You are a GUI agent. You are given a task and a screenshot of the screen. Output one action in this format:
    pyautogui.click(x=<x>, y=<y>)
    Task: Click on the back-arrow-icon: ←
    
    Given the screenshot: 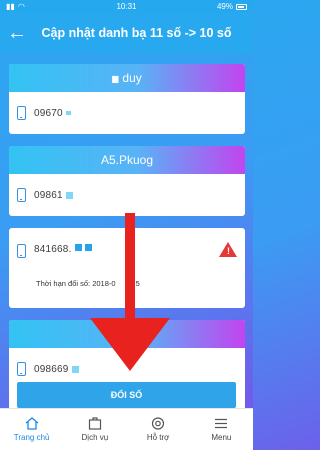 What is the action you would take?
    pyautogui.click(x=17, y=33)
    